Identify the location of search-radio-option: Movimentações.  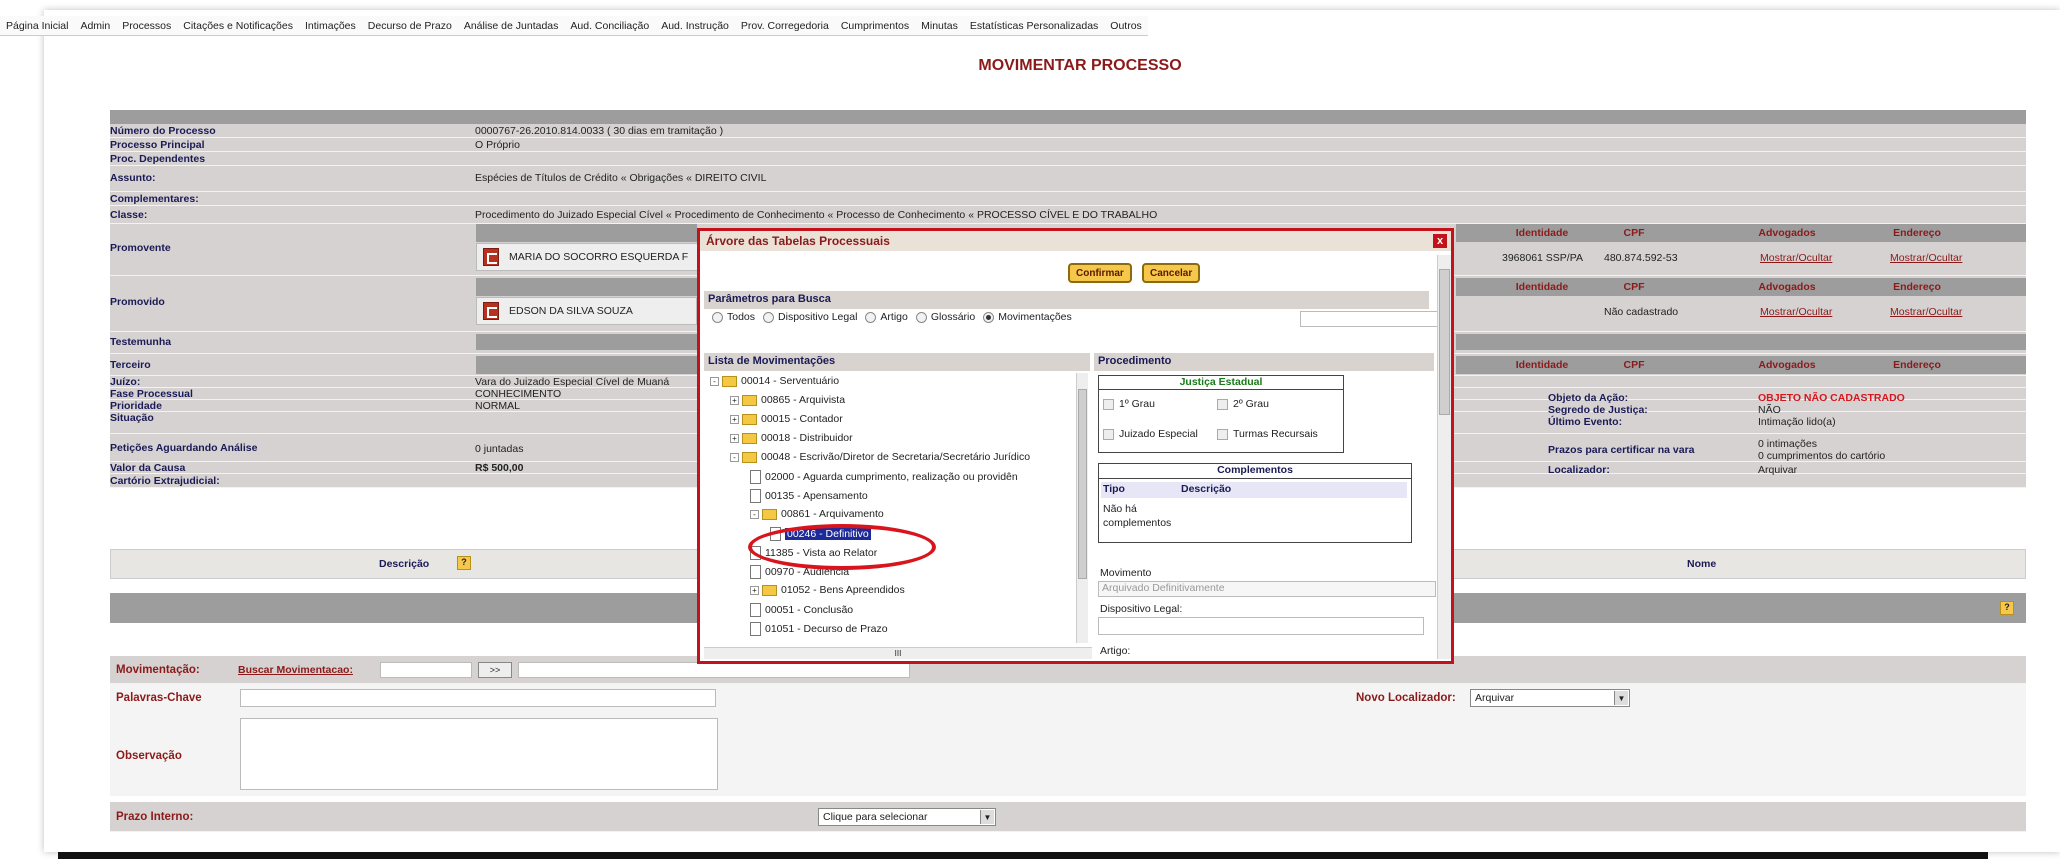
(1023, 317).